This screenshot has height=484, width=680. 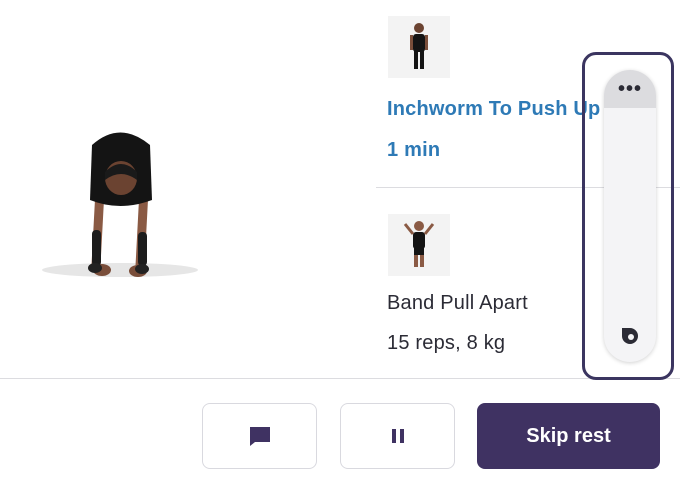 I want to click on exercise-demo-figure, so click(x=120, y=204).